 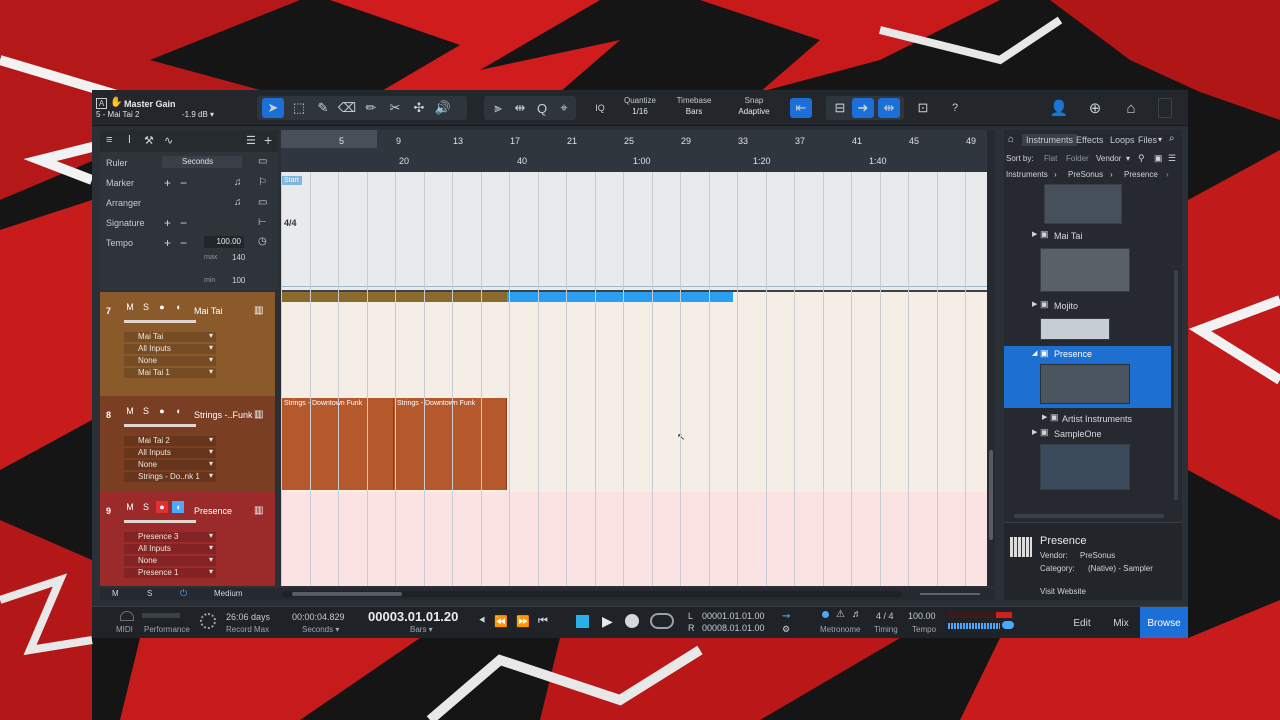 I want to click on loop-range-bar, so click(x=394, y=297).